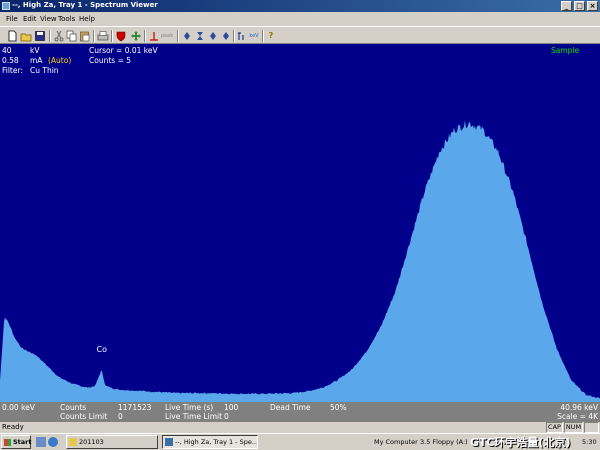 The image size is (600, 450). What do you see at coordinates (396, 442) in the screenshot?
I see `tray-my-computer: My Computer` at bounding box center [396, 442].